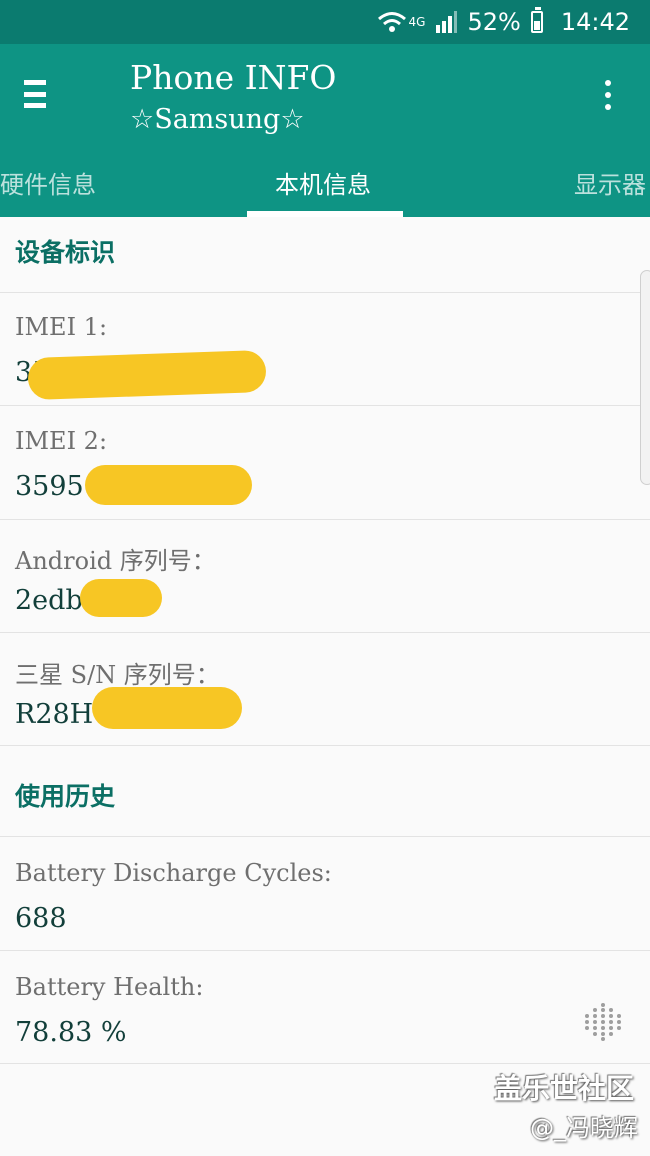 The image size is (650, 1156). I want to click on app-bar: Phone INFO ☆Samsung☆, so click(325, 94).